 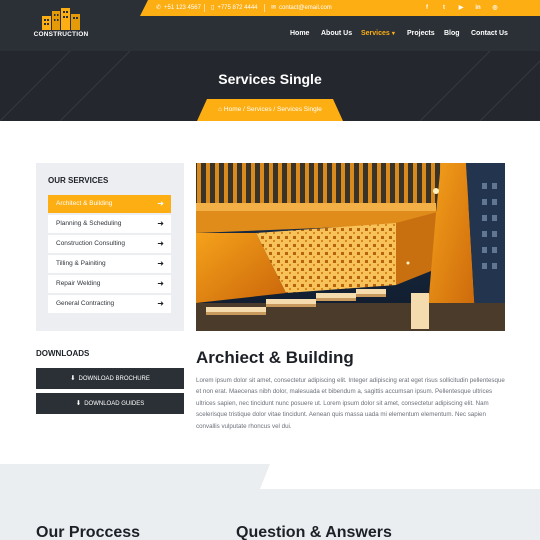 I want to click on nav-blog: Blog, so click(x=452, y=34).